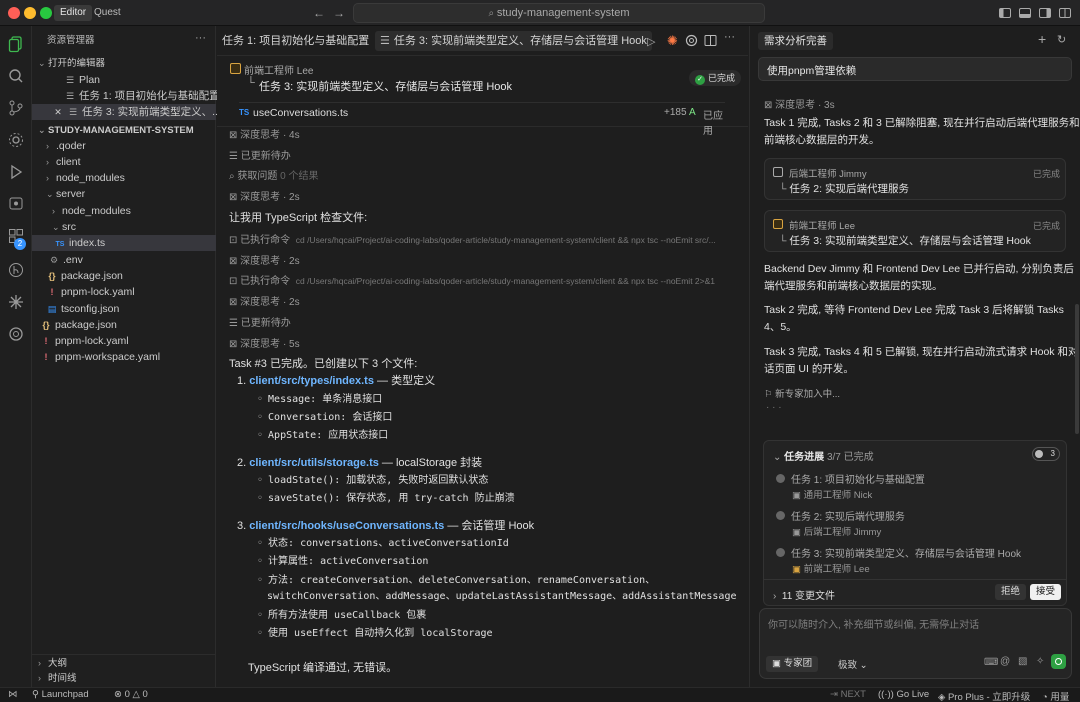 This screenshot has width=1080, height=702. Describe the element at coordinates (1042, 39) in the screenshot. I see `new-chat-icon: +` at that location.